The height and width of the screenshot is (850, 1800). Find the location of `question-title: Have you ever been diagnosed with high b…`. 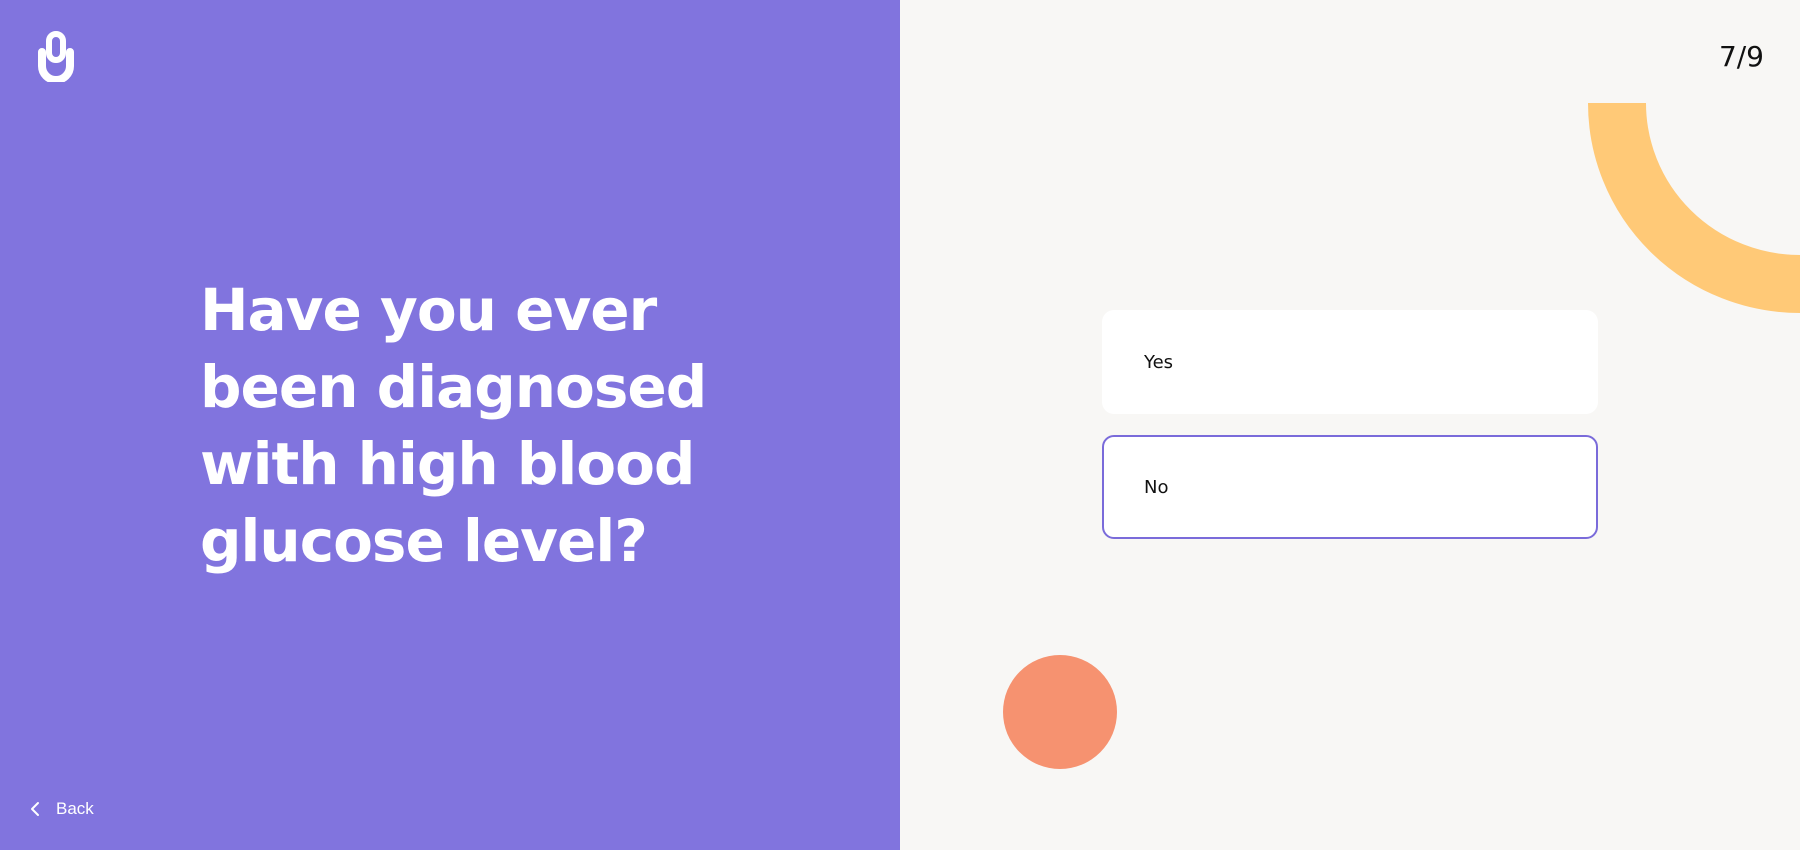

question-title: Have you ever been diagnosed with high b… is located at coordinates (453, 425).